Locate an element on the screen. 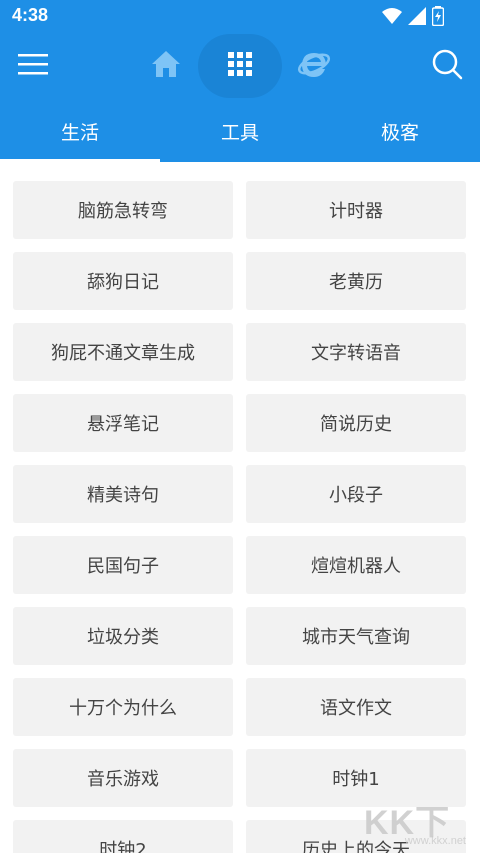 The width and height of the screenshot is (480, 853). tab-tools: 工具 is located at coordinates (240, 131).